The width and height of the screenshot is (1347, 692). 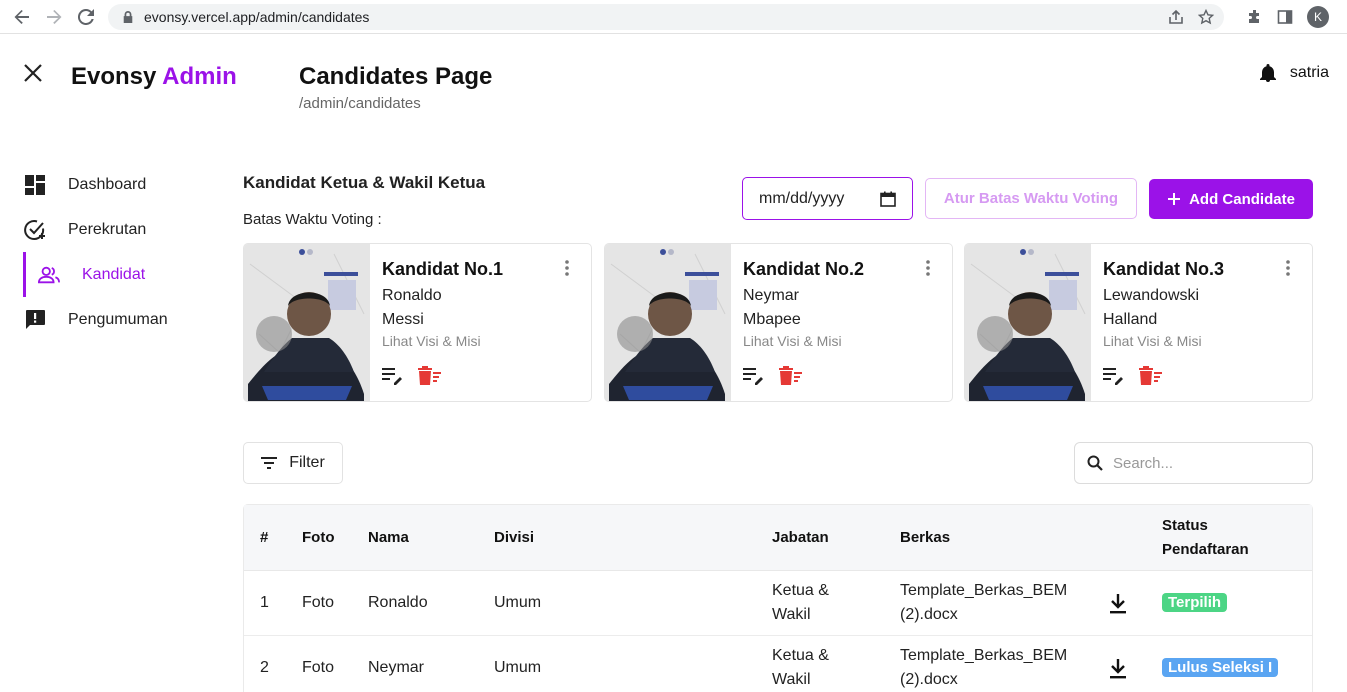 What do you see at coordinates (1031, 198) in the screenshot?
I see `set-deadline-button: Atur Batas Waktu Voting` at bounding box center [1031, 198].